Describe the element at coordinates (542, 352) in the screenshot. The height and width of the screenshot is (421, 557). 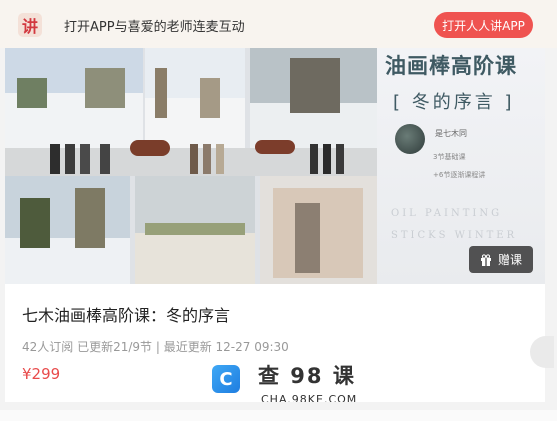
I see `floating-side-button` at that location.